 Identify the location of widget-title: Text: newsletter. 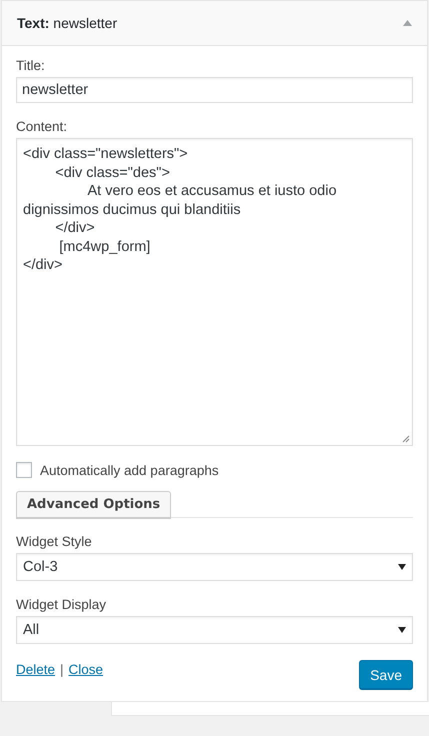
(67, 23).